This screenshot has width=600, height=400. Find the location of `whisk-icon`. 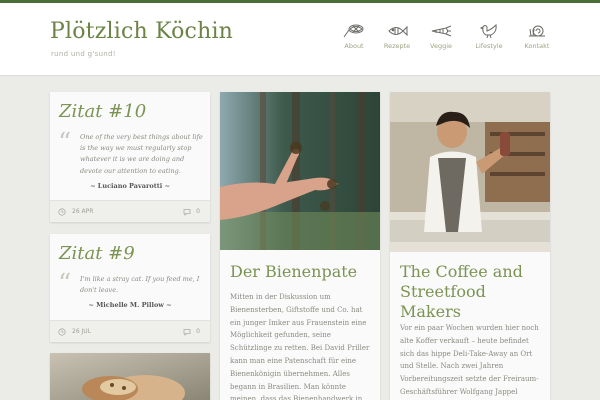

whisk-icon is located at coordinates (353, 31).